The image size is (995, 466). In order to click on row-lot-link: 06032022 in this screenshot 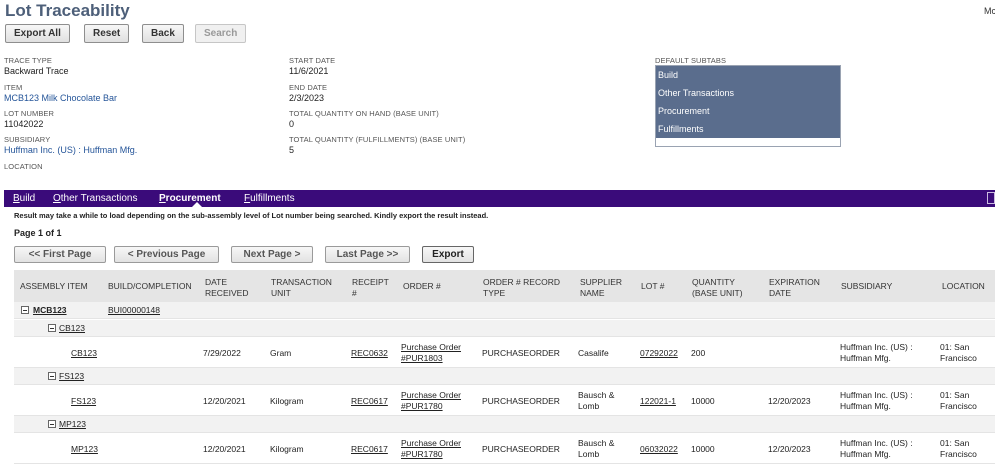, I will do `click(659, 449)`.